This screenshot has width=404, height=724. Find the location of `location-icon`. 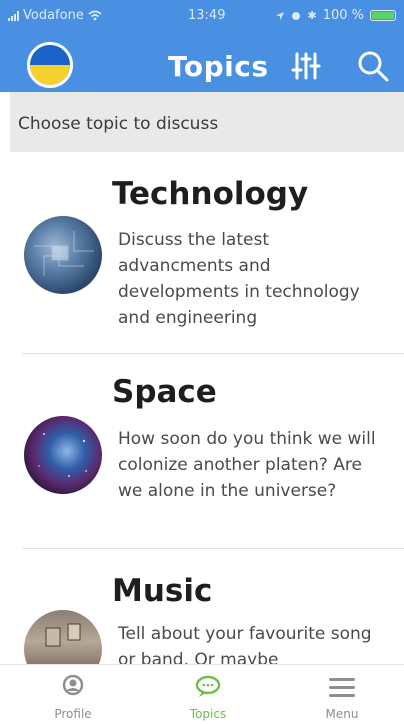

location-icon is located at coordinates (280, 15).